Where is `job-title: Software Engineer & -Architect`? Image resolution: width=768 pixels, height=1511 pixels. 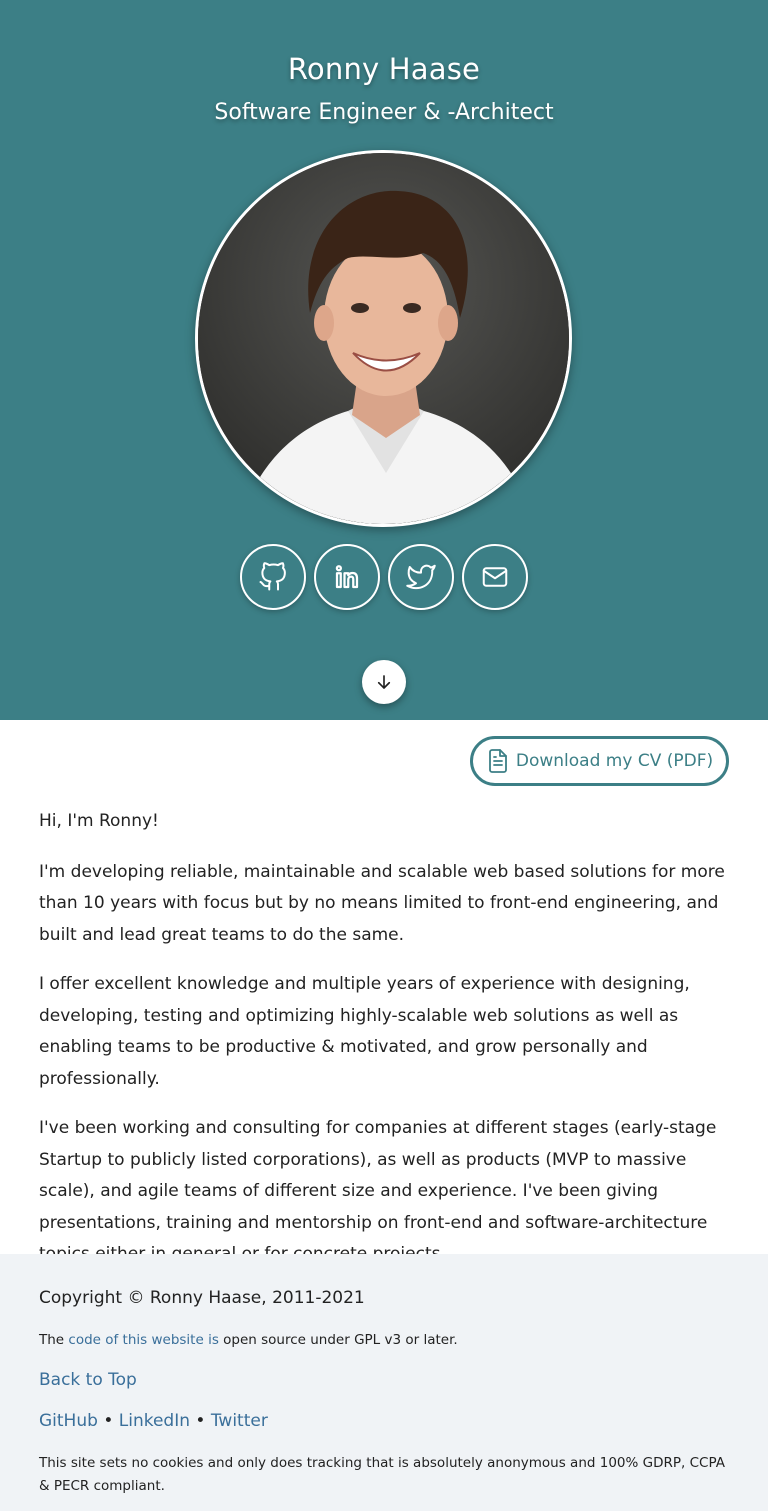
job-title: Software Engineer & -Architect is located at coordinates (384, 112).